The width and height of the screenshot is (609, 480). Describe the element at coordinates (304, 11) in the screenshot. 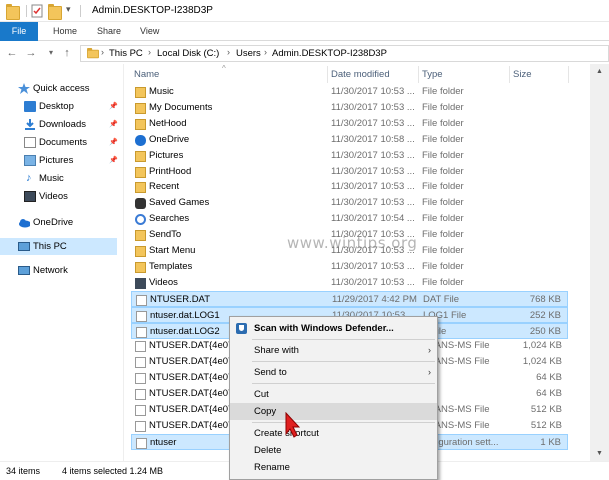

I see `title-bar: ▾ Admin.DESKTOP-I238D3P` at that location.